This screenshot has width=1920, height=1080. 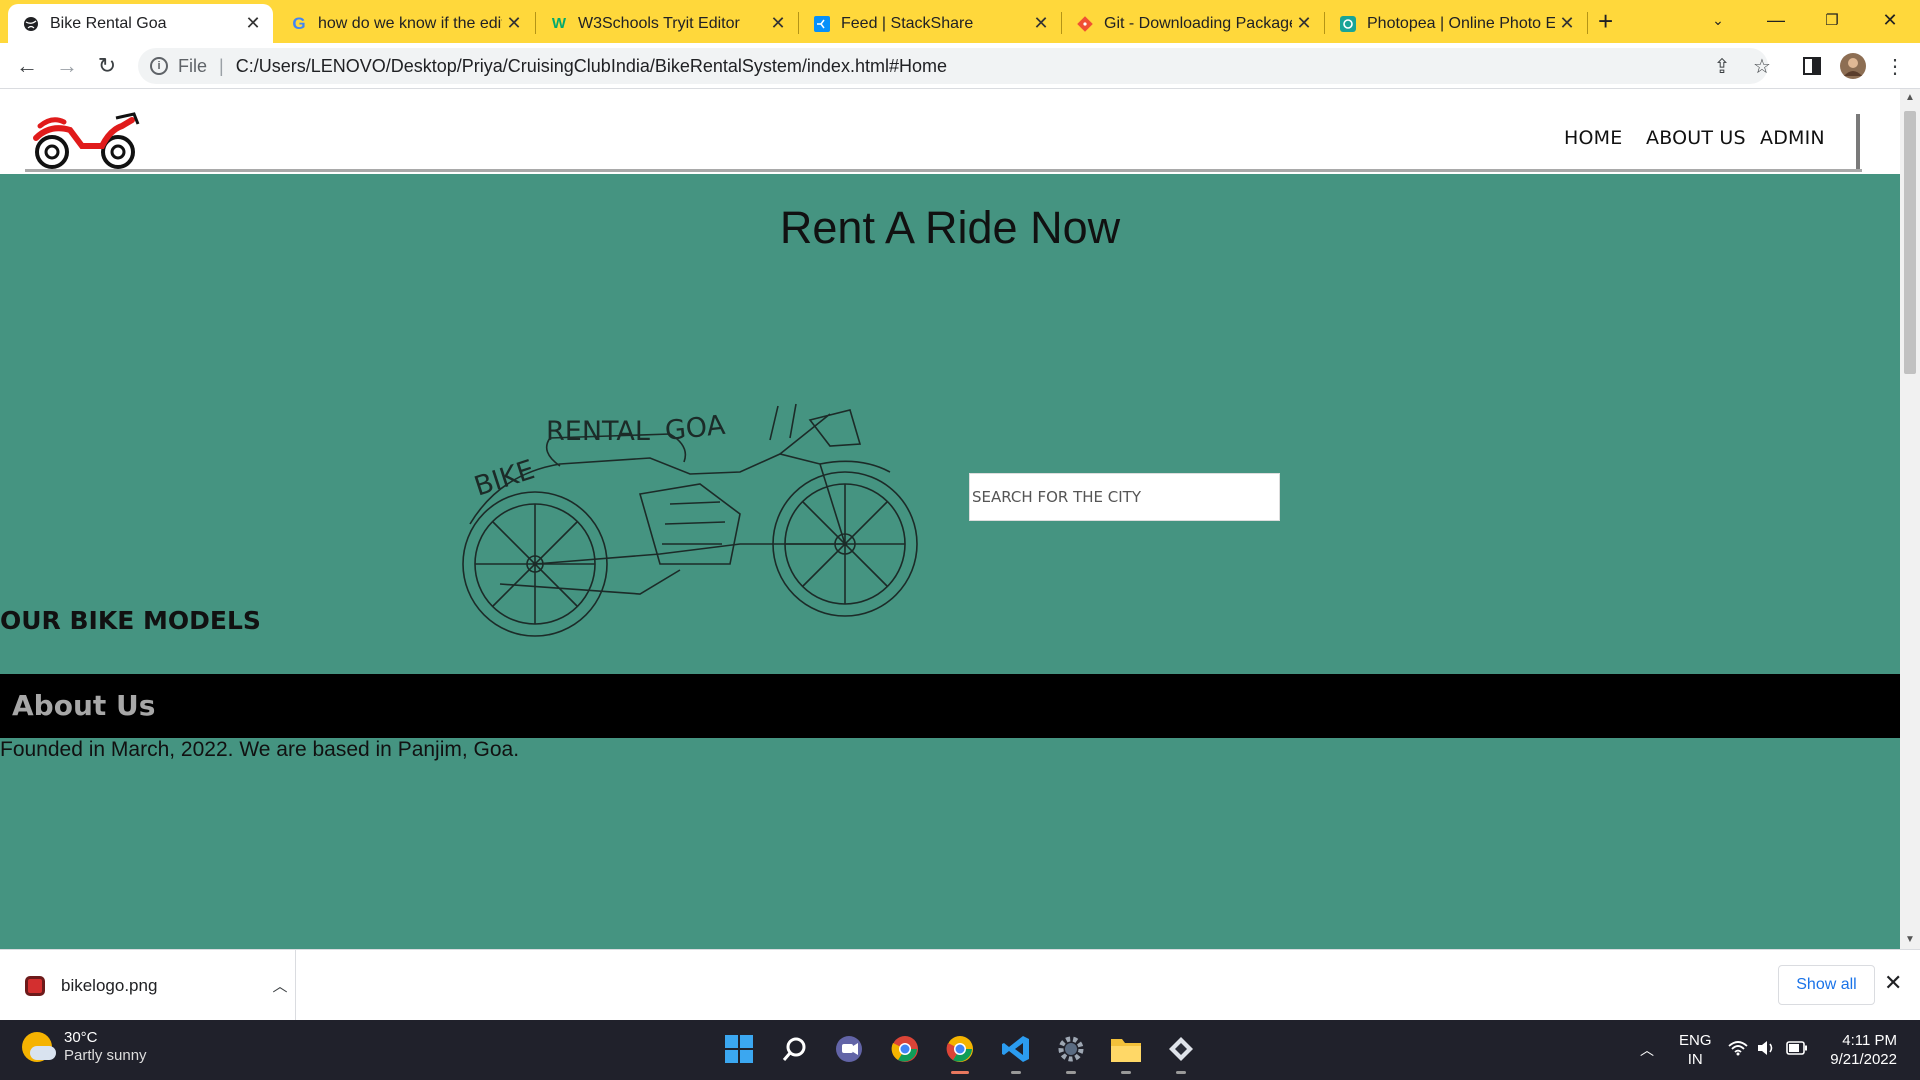 I want to click on tab-bike-rental-goa: Bike Rental Goa ✕, so click(x=140, y=23).